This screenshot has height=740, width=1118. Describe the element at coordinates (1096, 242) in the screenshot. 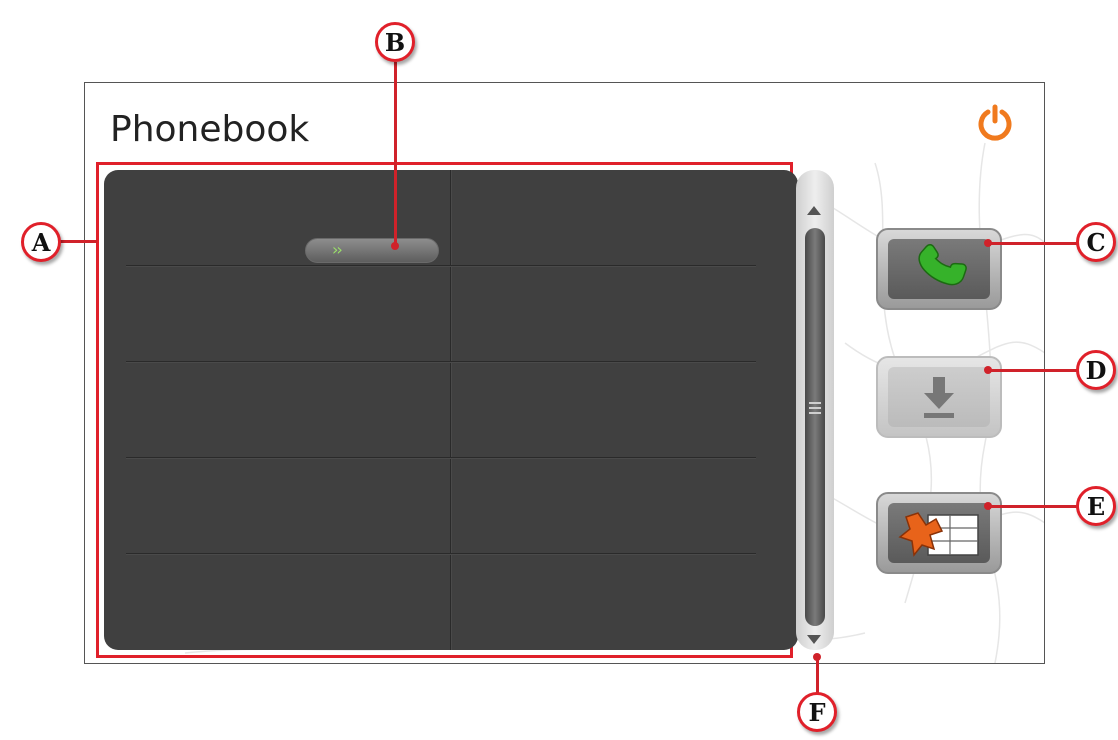

I see `callout-c: C` at that location.